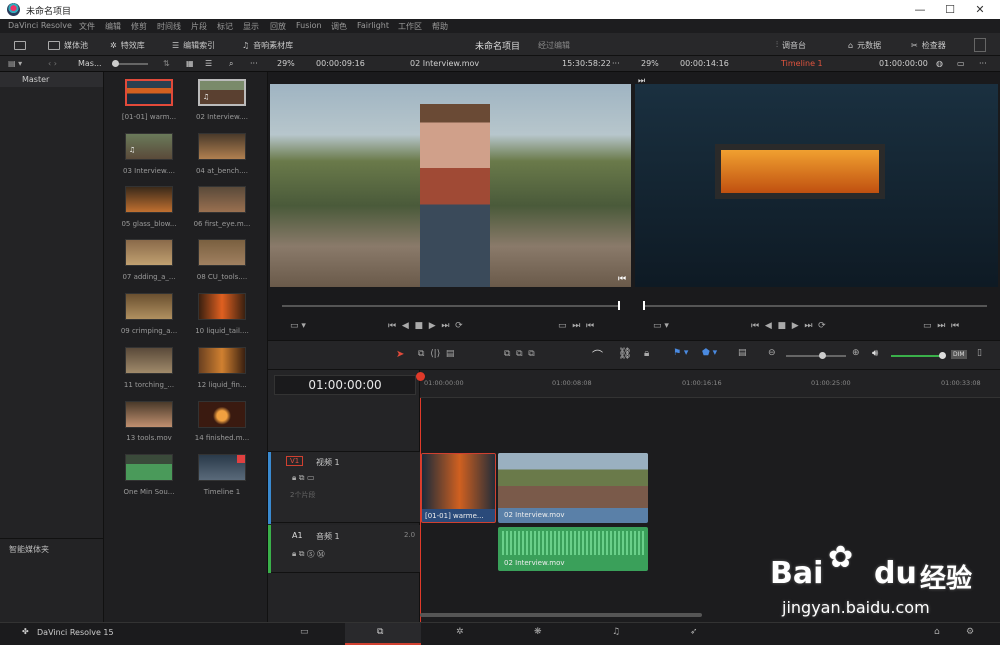 This screenshot has width=1000, height=645. Describe the element at coordinates (149, 146) in the screenshot. I see `clip-thumbnail: ♫` at that location.